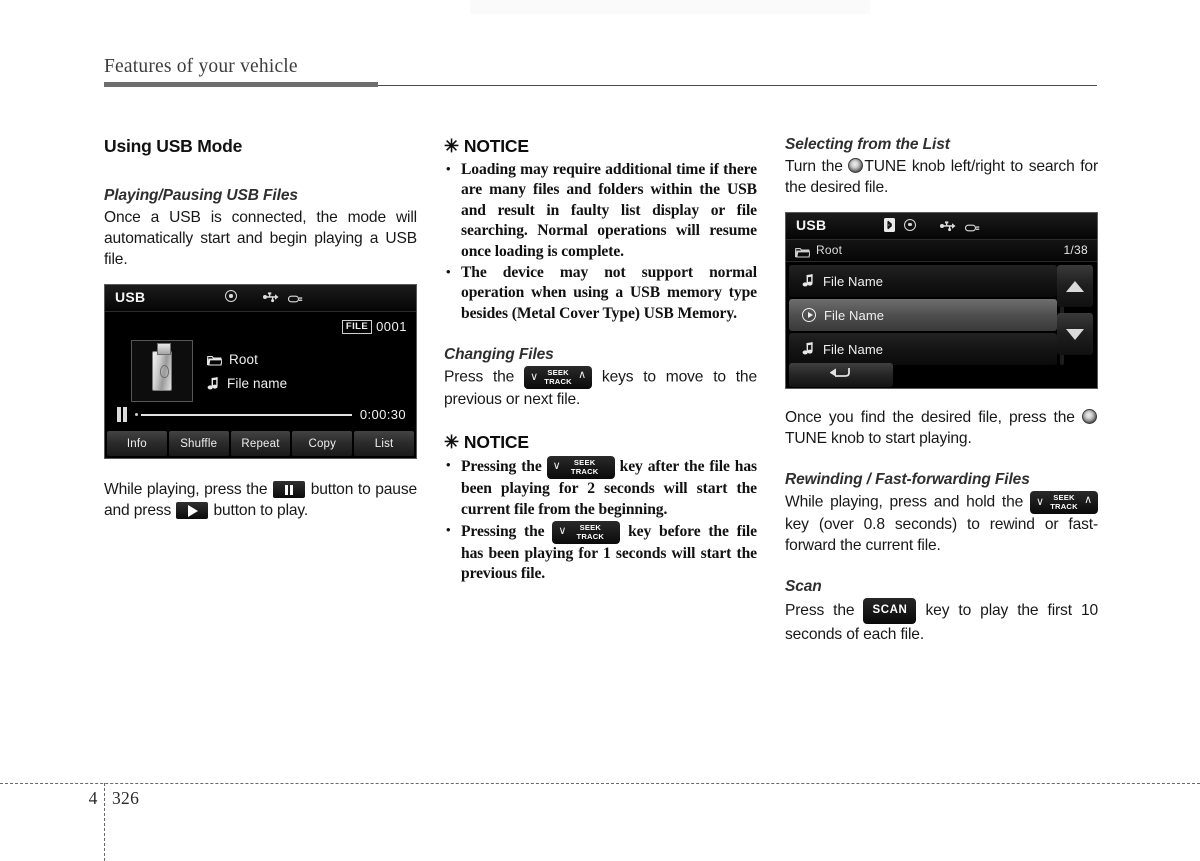 This screenshot has height=861, width=1200. Describe the element at coordinates (261, 510) in the screenshot. I see `pause-play-text-3: button to play.` at that location.